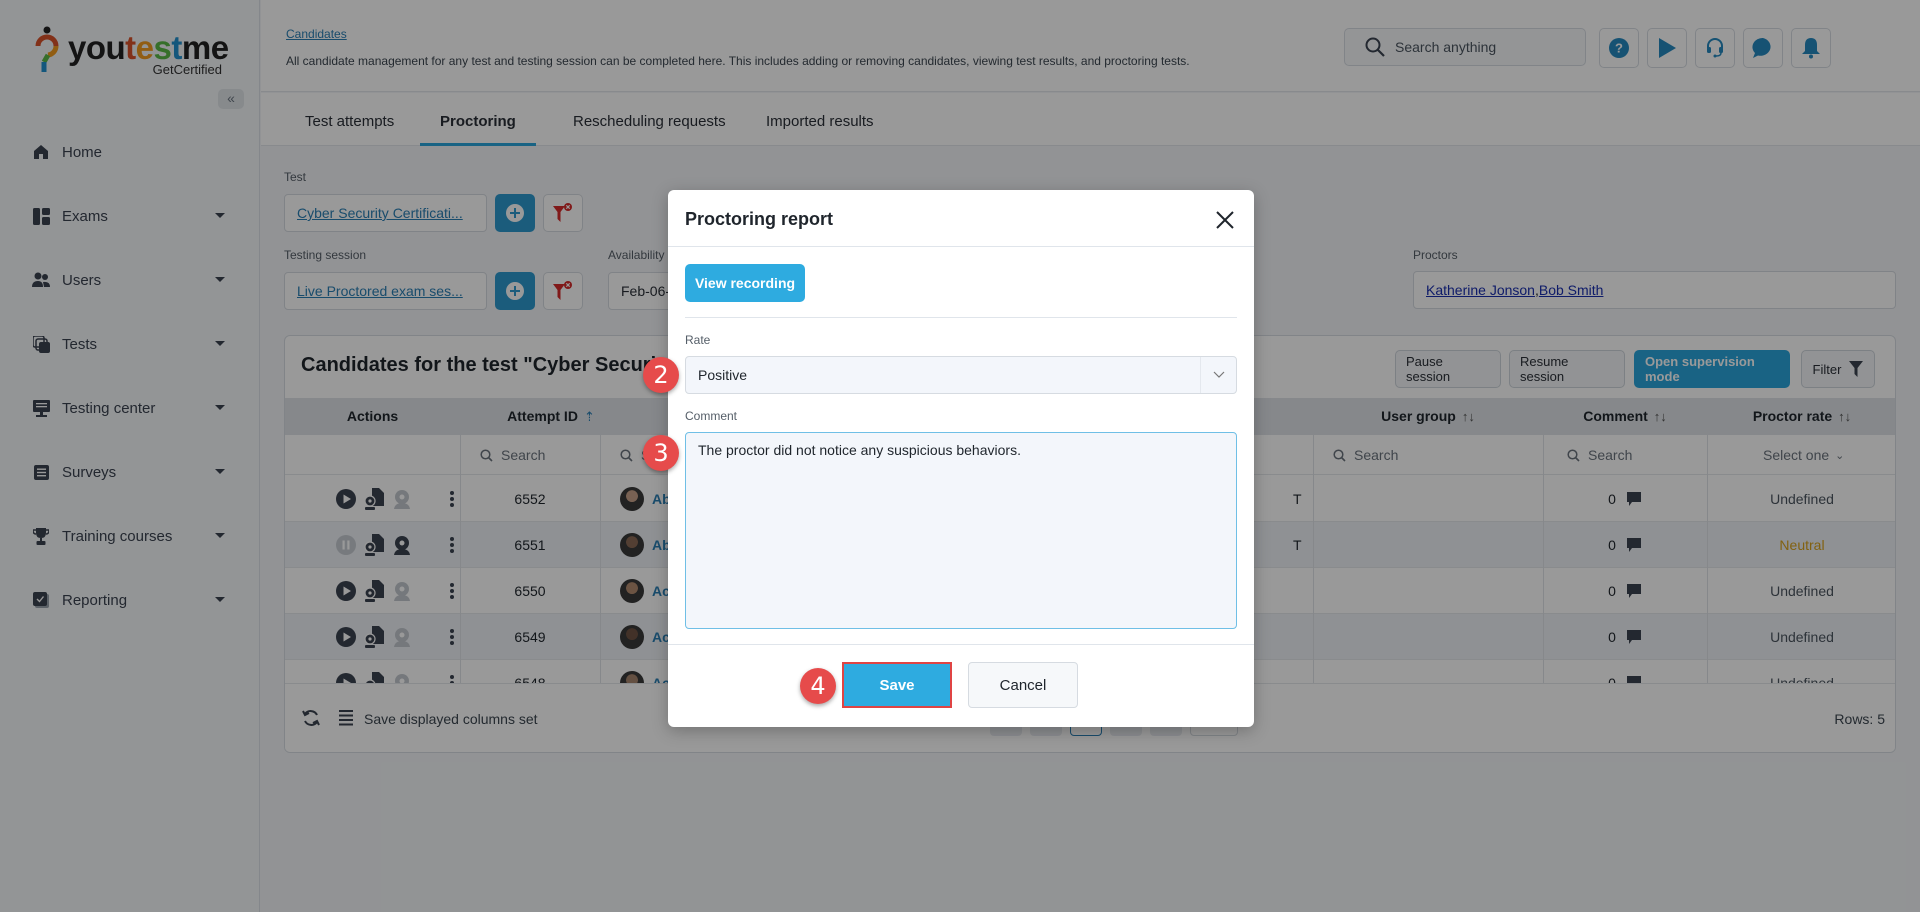  I want to click on chevron-down-icon, so click(1218, 375).